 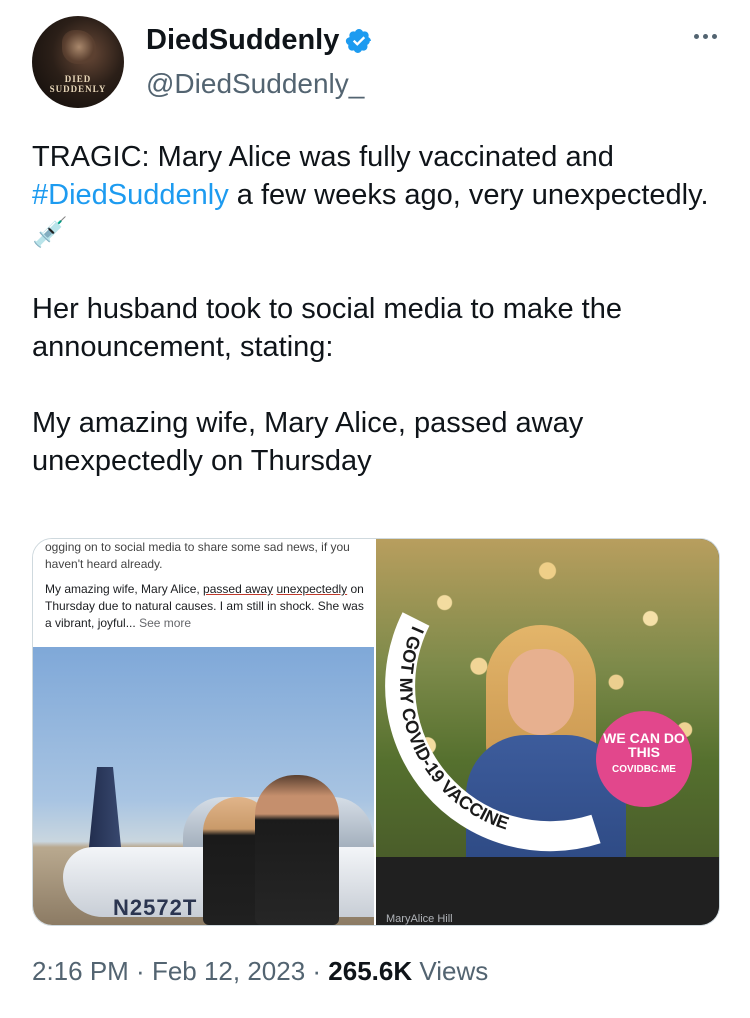 I want to click on avatar-art, so click(x=79, y=47).